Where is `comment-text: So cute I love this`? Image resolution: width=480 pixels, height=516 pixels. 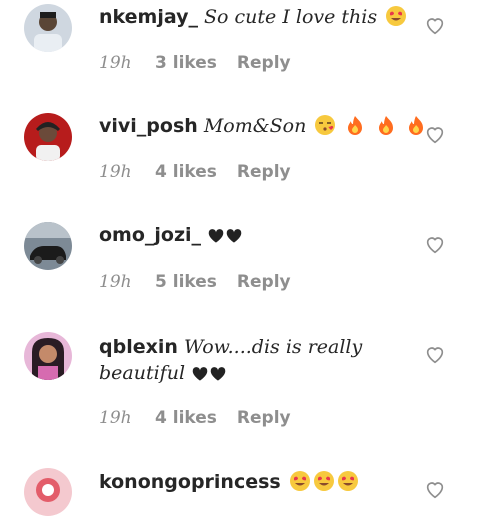
comment-text: So cute I love this is located at coordinates (291, 17).